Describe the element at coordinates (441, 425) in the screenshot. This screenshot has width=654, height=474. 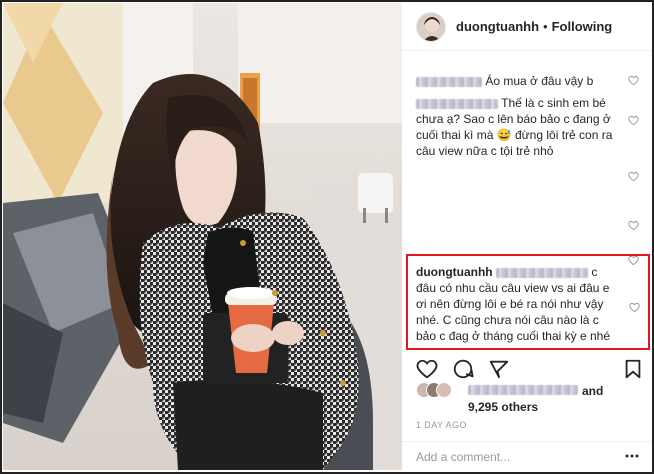
I see `post-timestamp: 1 DAY AGO` at that location.